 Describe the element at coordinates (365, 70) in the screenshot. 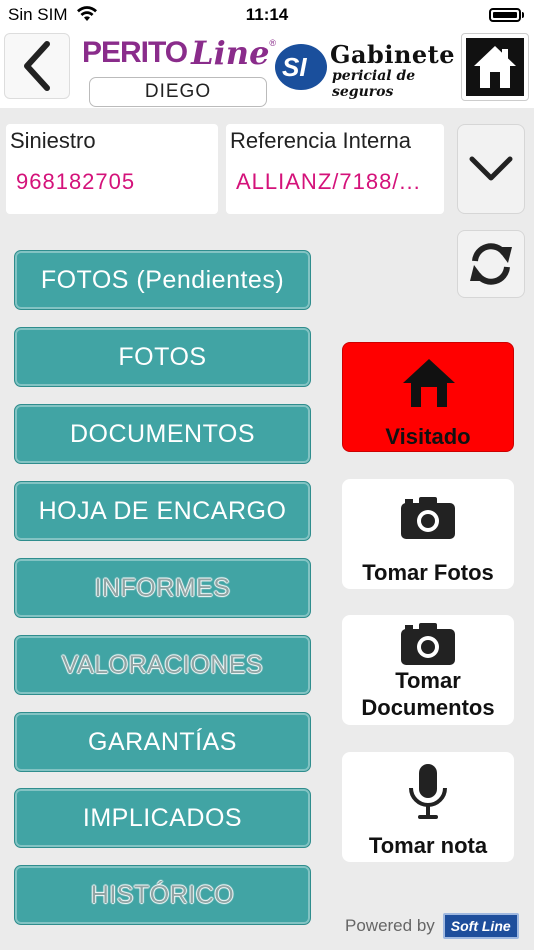

I see `gabinete-logo: SI Gabinete pericial de seguros` at that location.